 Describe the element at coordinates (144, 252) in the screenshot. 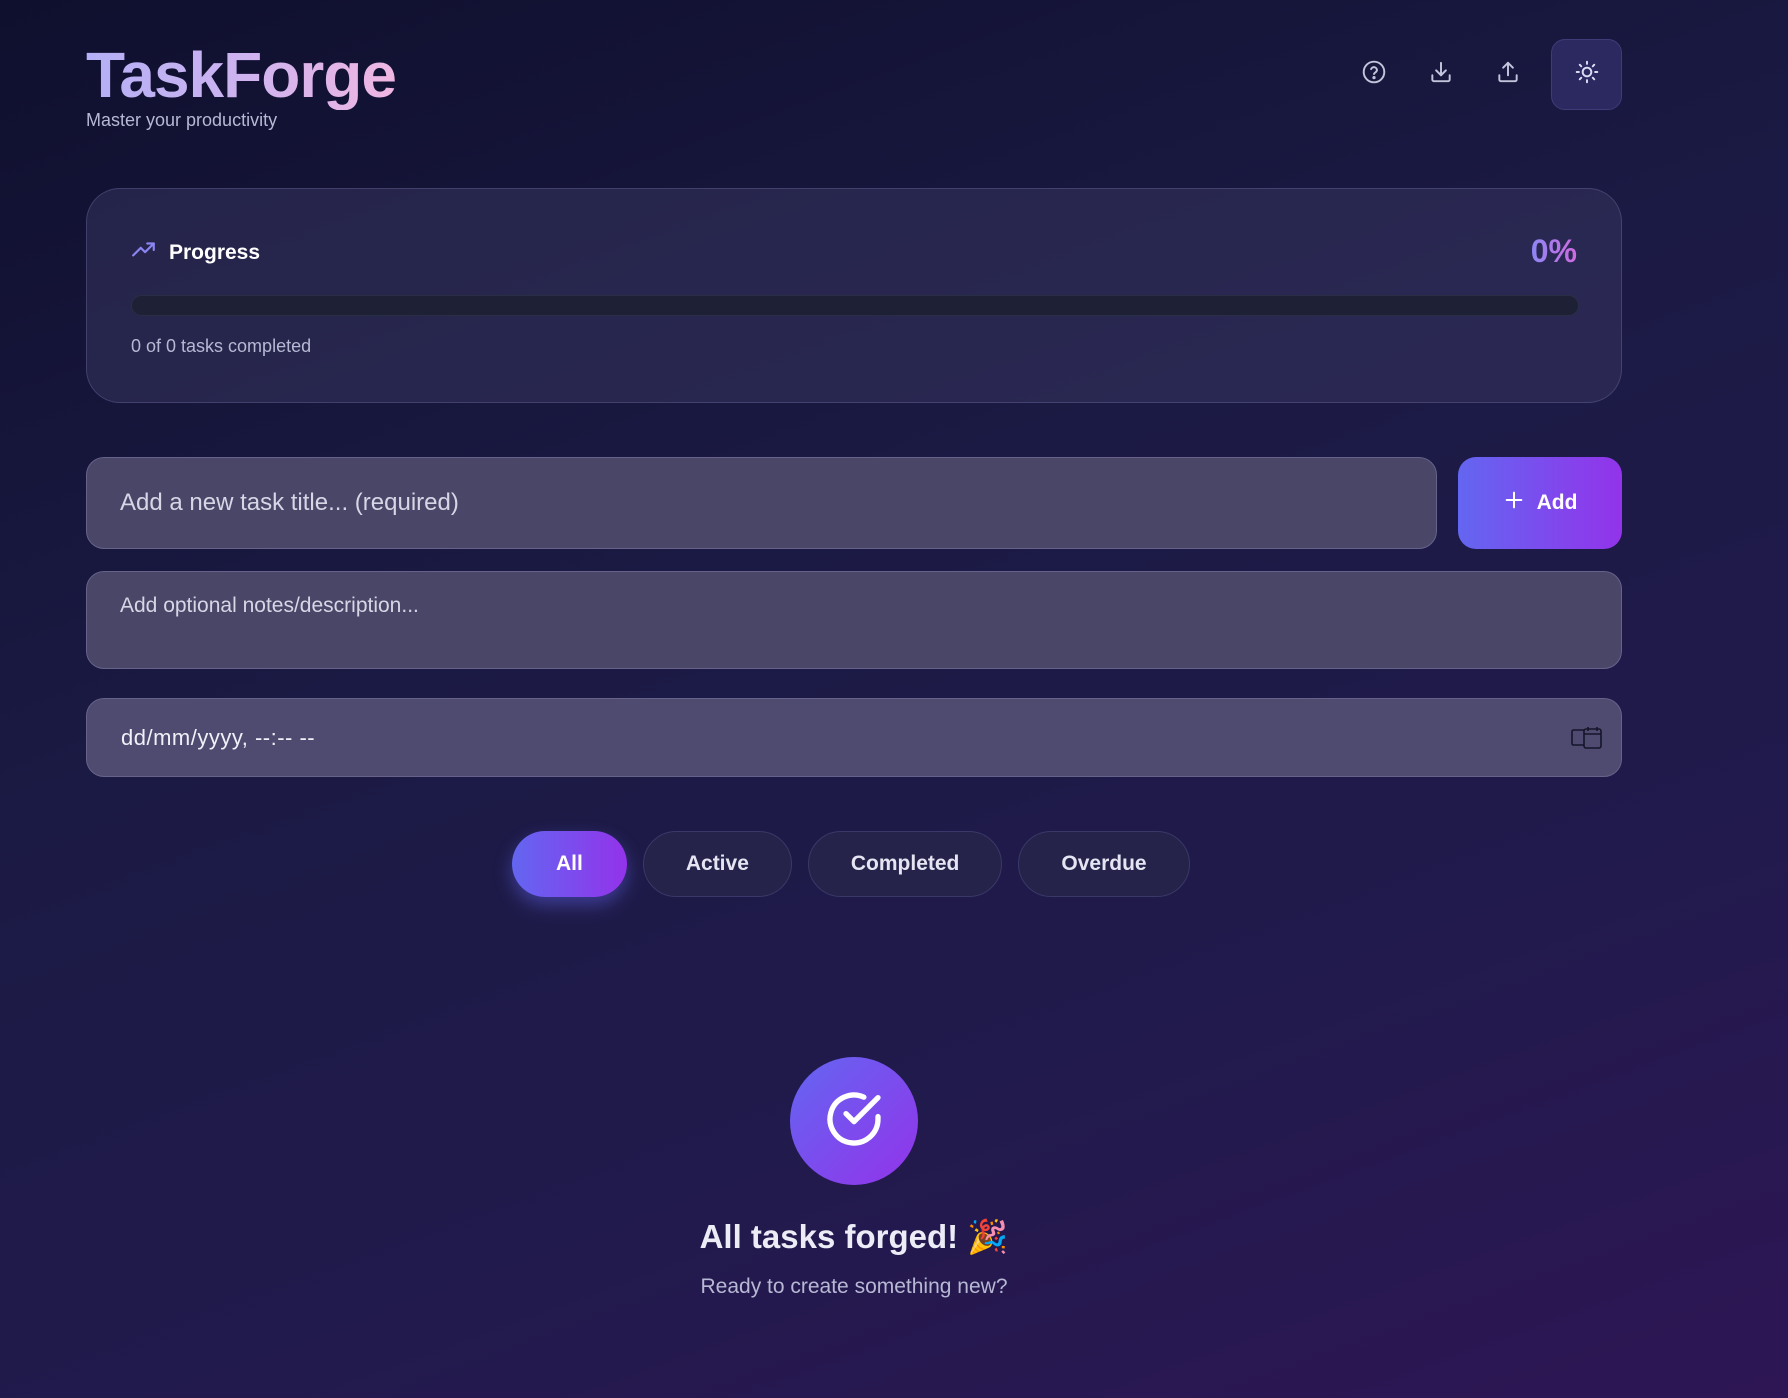

I see `trending-up-icon` at that location.